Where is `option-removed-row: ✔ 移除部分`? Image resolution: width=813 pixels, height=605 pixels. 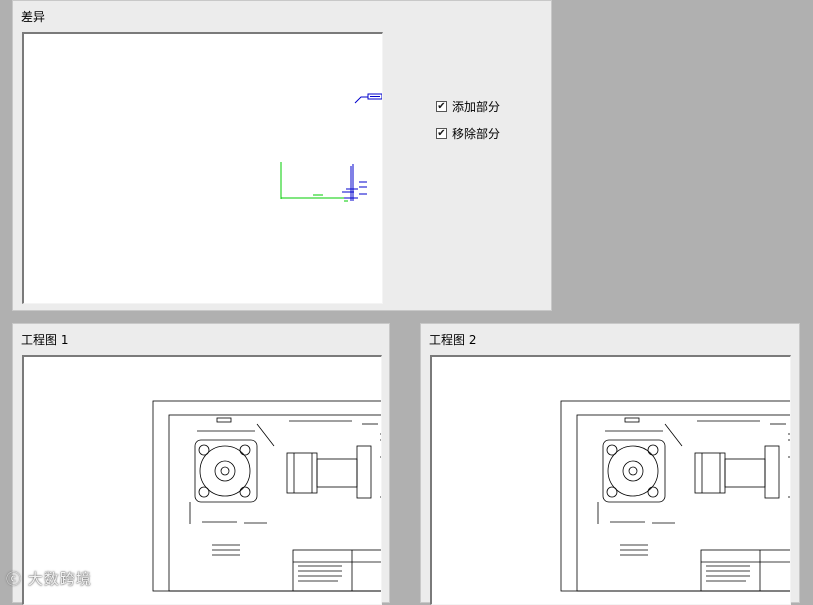 option-removed-row: ✔ 移除部分 is located at coordinates (468, 133).